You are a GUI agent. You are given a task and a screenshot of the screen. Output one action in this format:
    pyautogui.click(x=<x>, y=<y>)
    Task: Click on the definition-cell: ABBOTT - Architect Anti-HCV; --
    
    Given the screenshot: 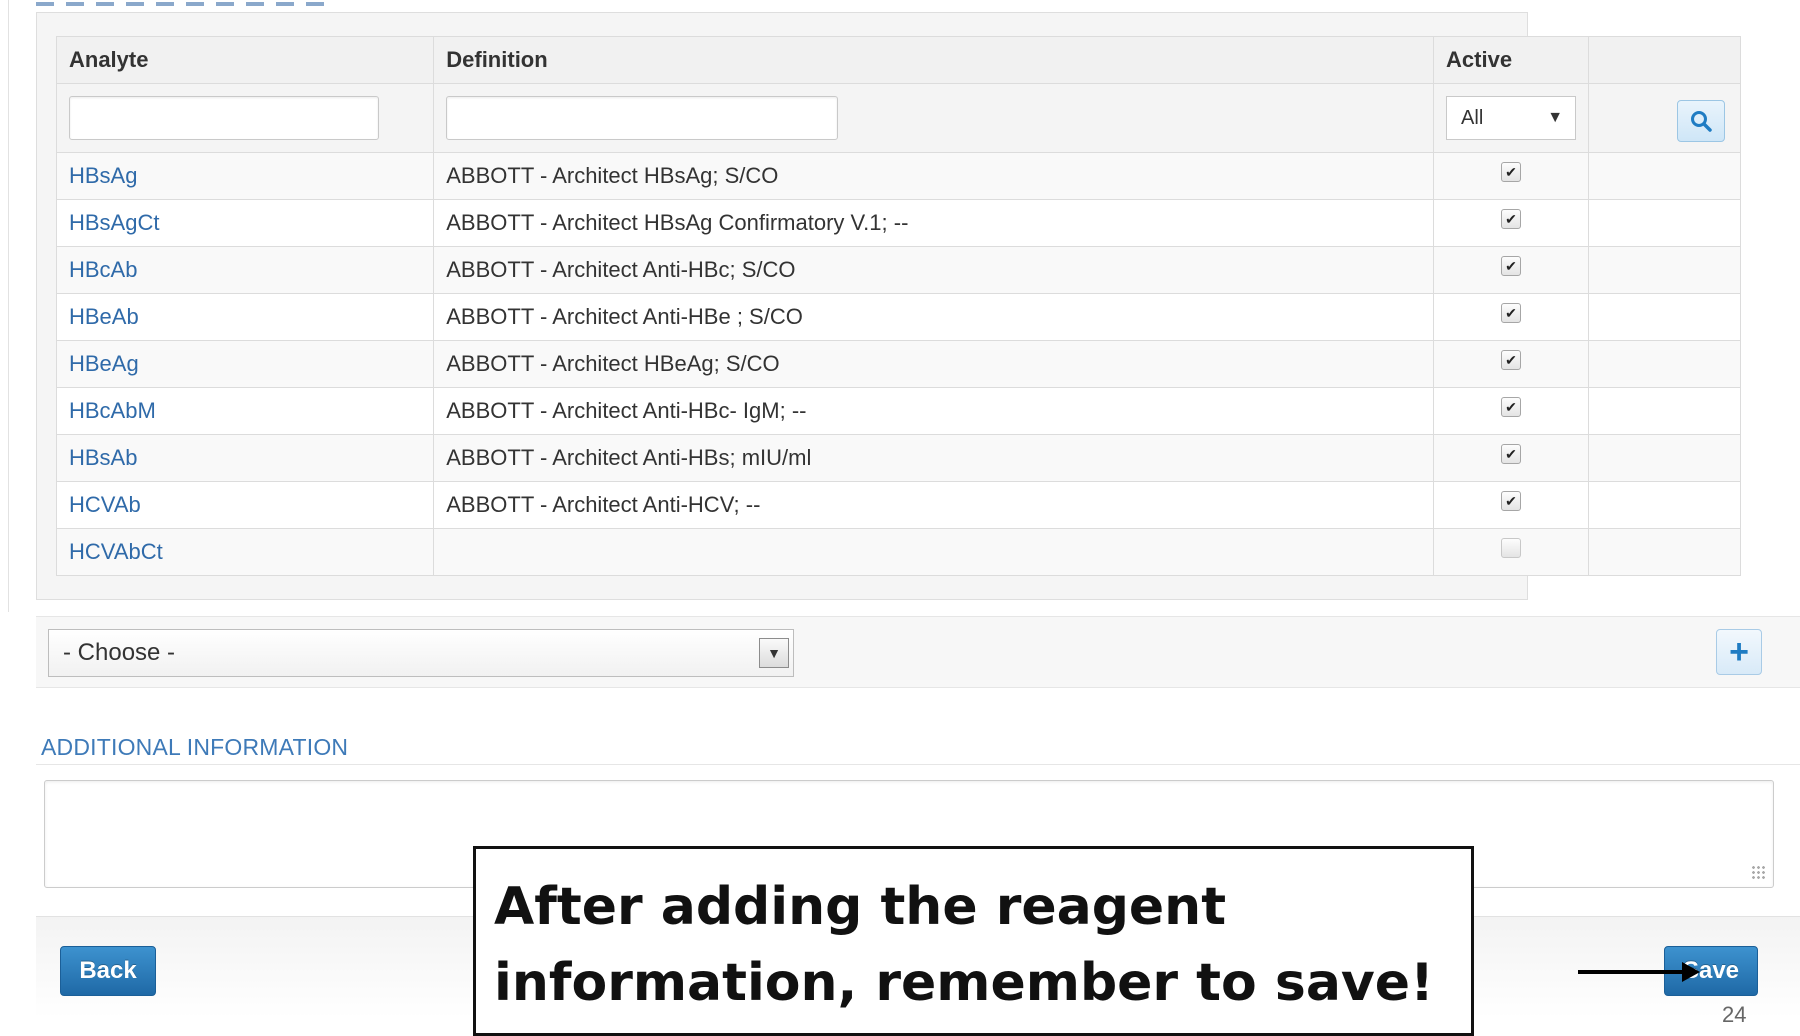 What is the action you would take?
    pyautogui.click(x=934, y=505)
    